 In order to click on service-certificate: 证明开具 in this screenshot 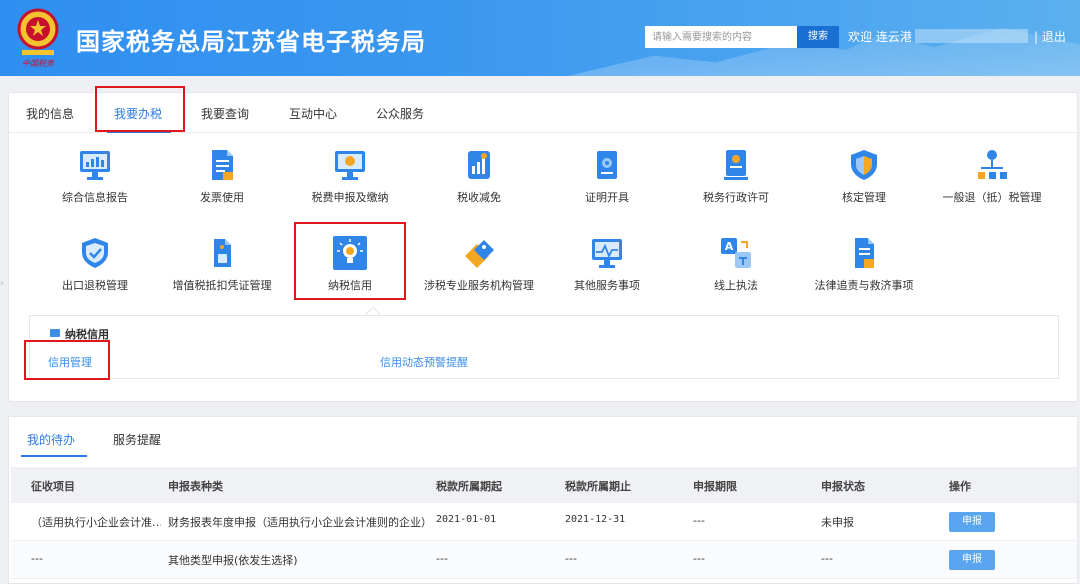, I will do `click(607, 176)`.